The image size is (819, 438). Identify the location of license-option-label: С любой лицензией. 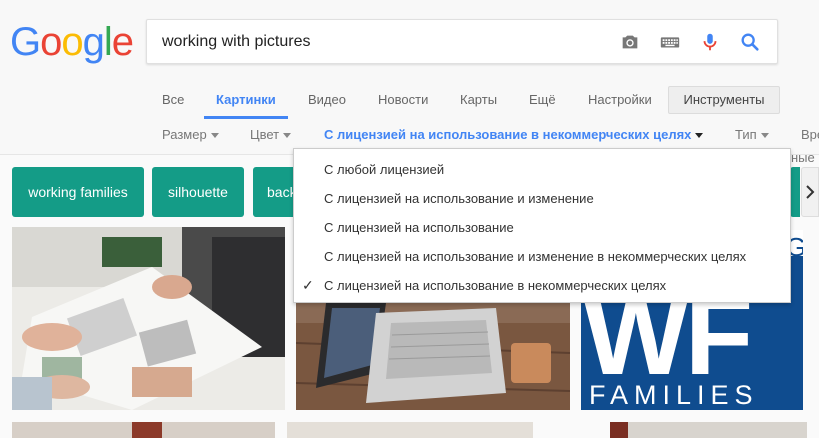
(384, 169).